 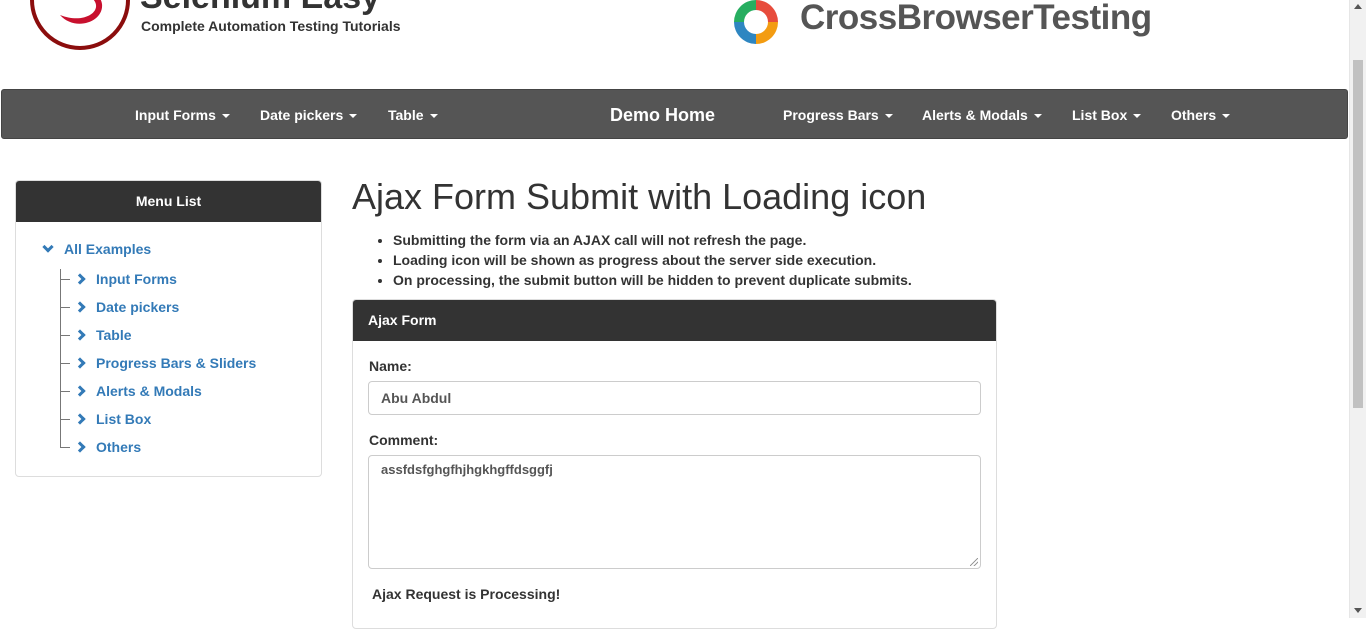 What do you see at coordinates (390, 366) in the screenshot?
I see `name-label: Name:` at bounding box center [390, 366].